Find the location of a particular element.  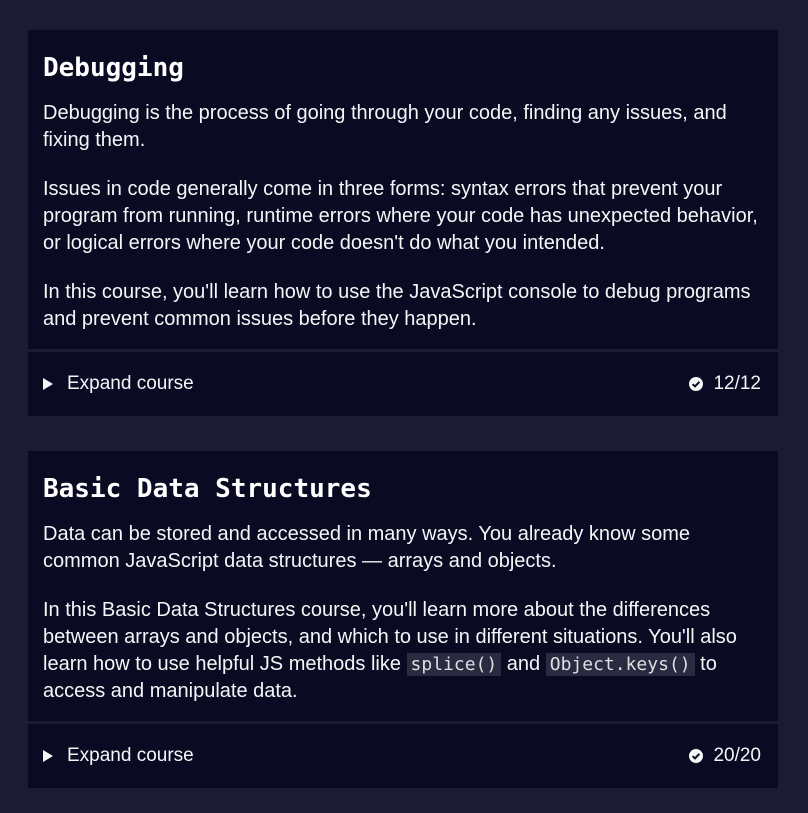

progress-count: 12/12 is located at coordinates (737, 383).